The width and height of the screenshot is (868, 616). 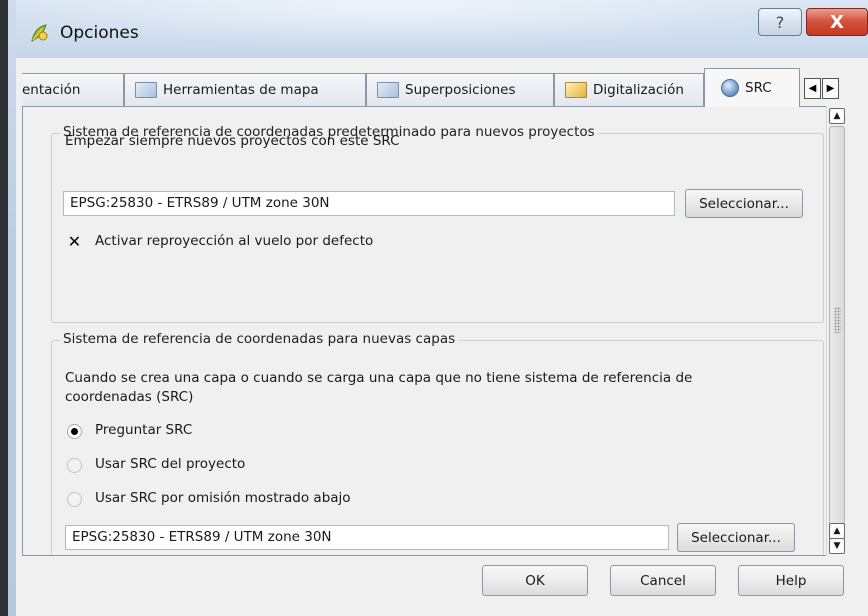 I want to click on radio-use-project-crs, so click(x=74, y=465).